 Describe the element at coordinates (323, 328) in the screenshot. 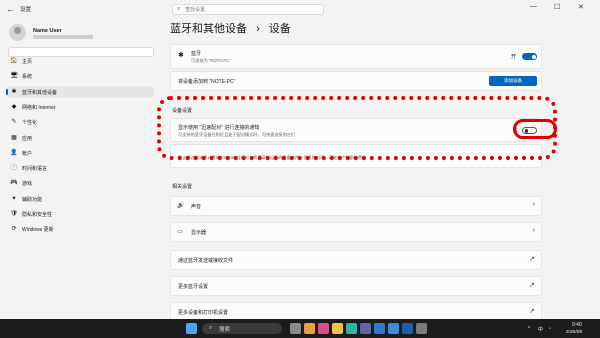

I see `widgets-icon` at that location.